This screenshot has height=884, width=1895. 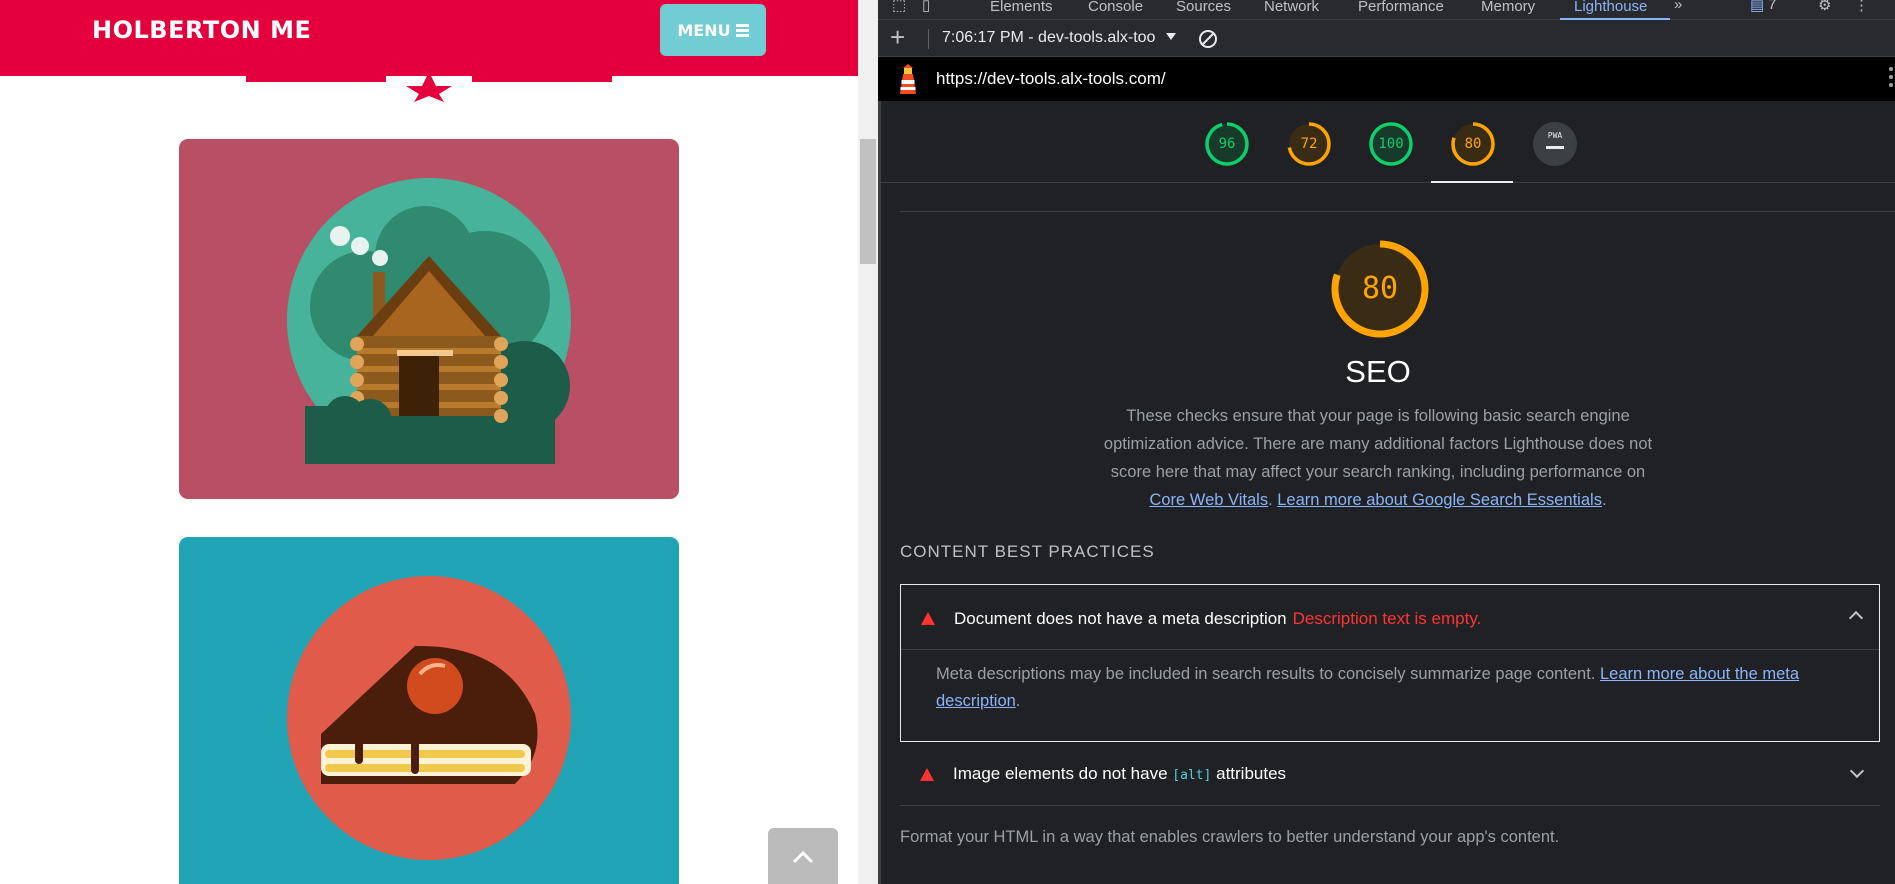 What do you see at coordinates (201, 30) in the screenshot?
I see `site-brand: HOLBERTON ME` at bounding box center [201, 30].